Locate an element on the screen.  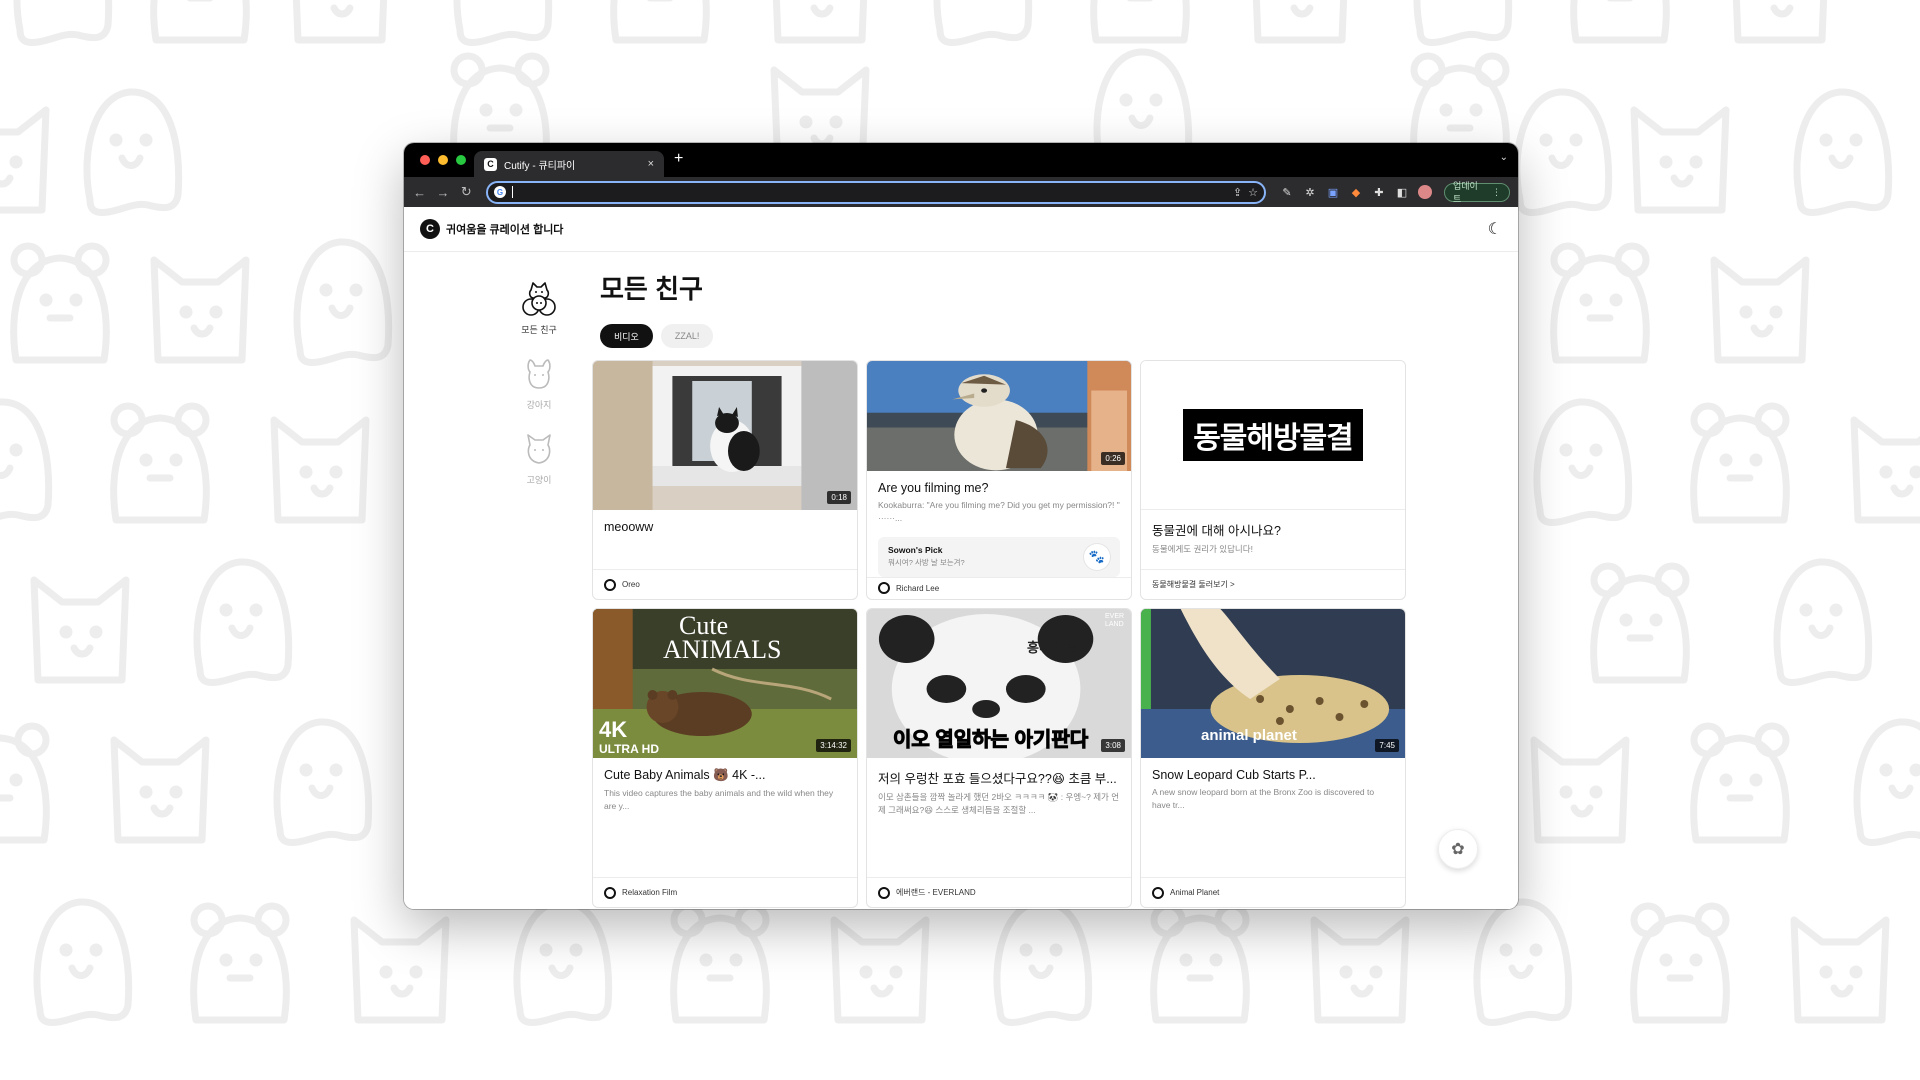
chip-video: 비디오 is located at coordinates (626, 336).